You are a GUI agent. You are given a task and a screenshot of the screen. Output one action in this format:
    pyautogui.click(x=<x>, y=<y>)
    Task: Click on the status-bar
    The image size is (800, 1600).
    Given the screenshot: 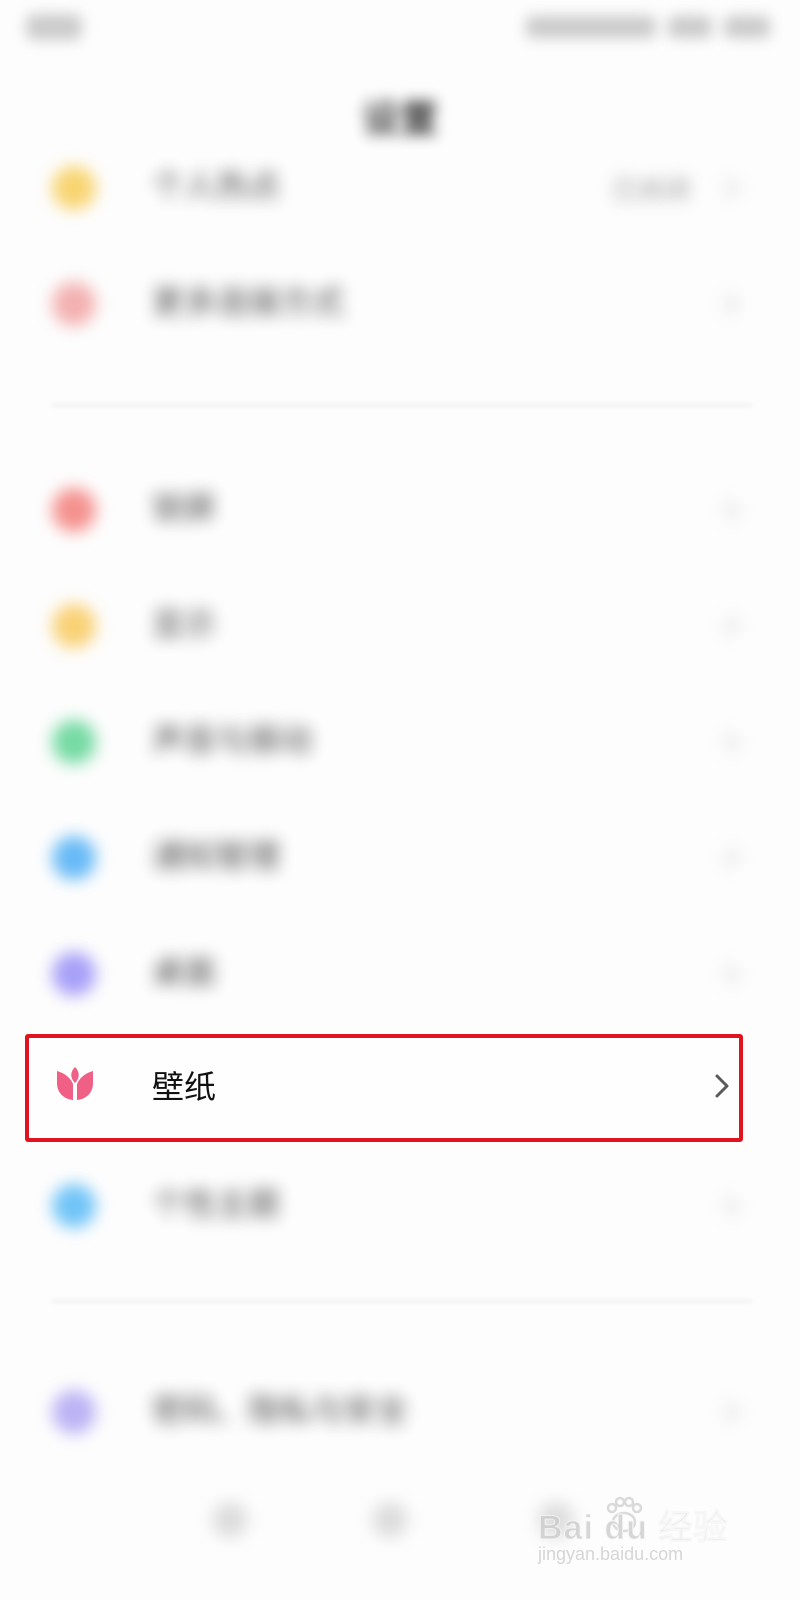 What is the action you would take?
    pyautogui.click(x=400, y=32)
    